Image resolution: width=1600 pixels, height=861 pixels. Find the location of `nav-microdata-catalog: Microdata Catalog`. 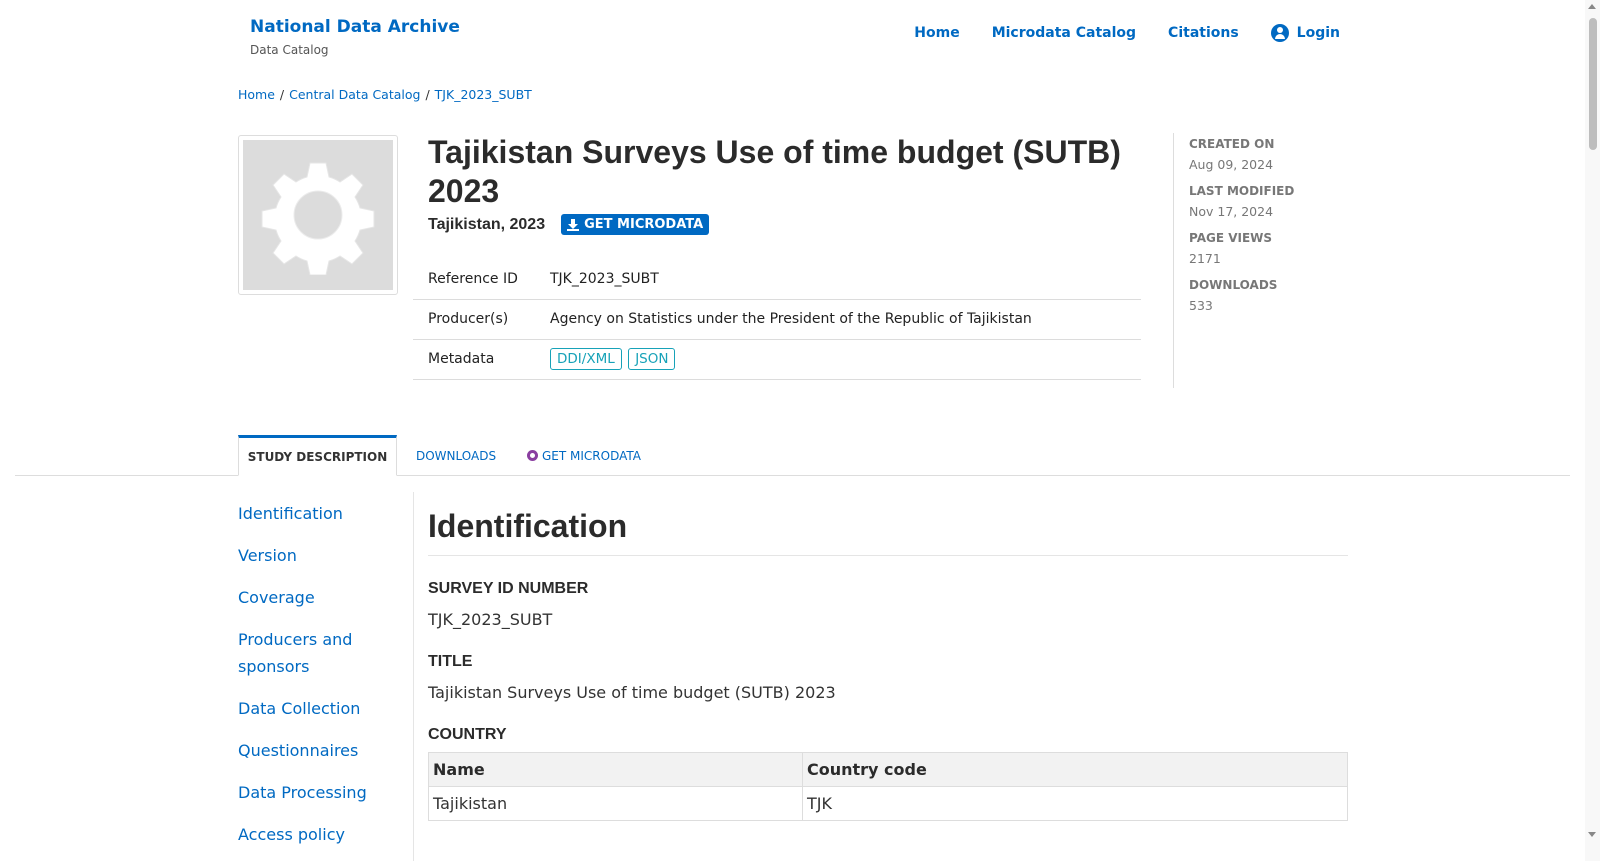

nav-microdata-catalog: Microdata Catalog is located at coordinates (1064, 33).